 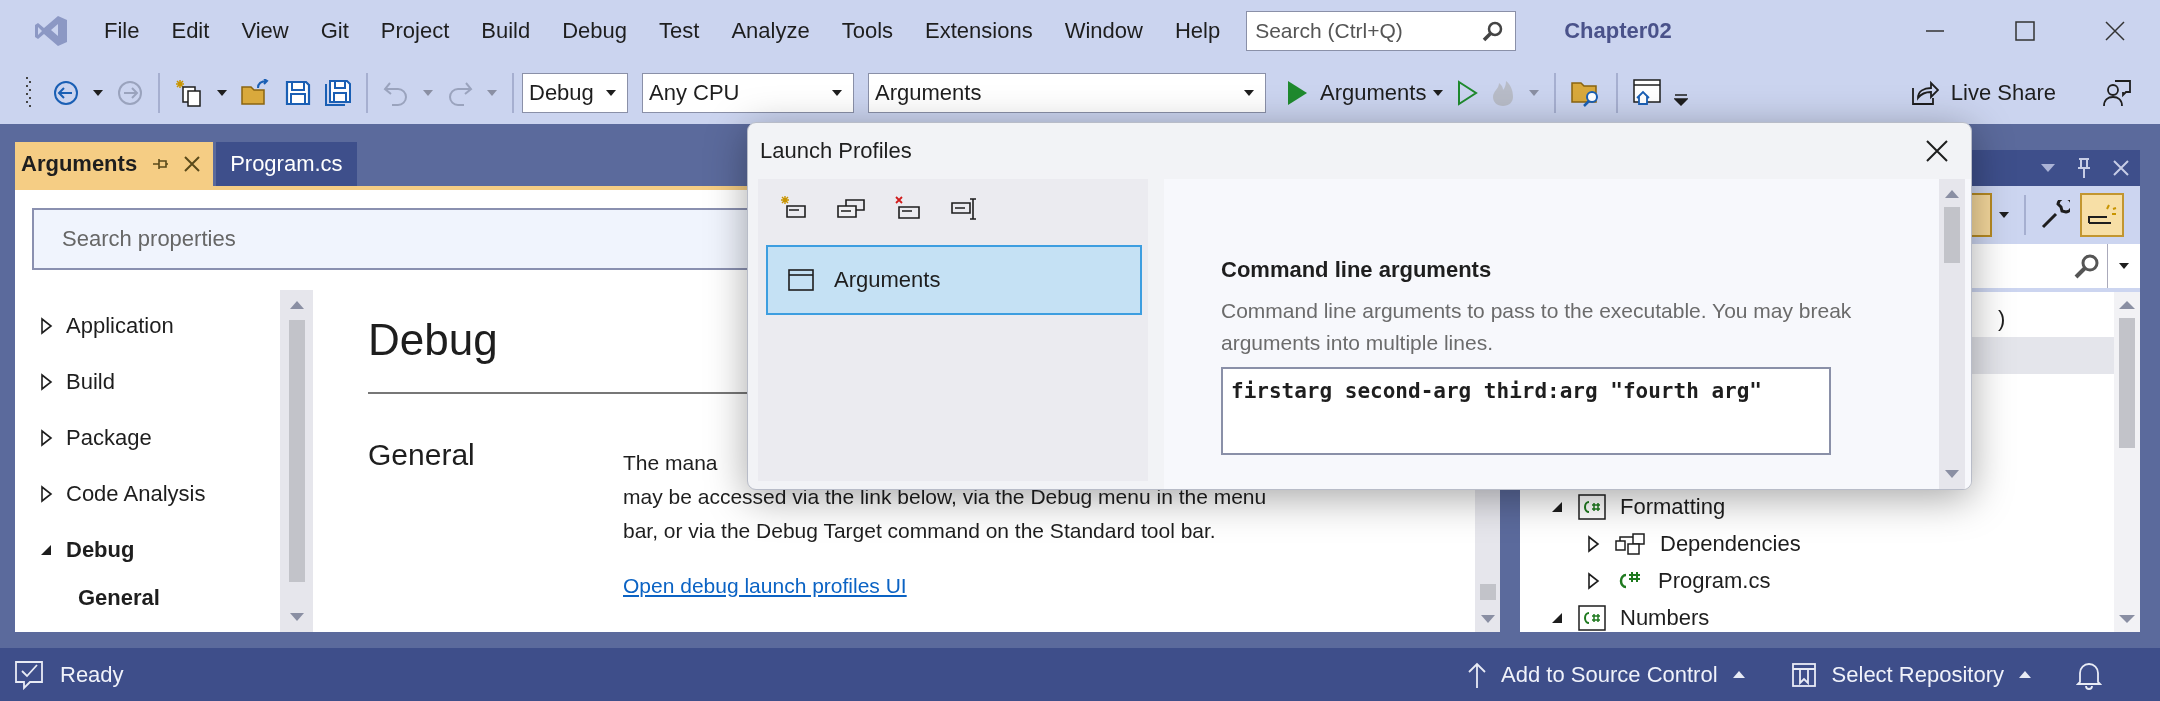 What do you see at coordinates (1537, 327) in the screenshot?
I see `setting-description: Command line arguments to pass to the executable. You may break arguments into multiple lines.` at bounding box center [1537, 327].